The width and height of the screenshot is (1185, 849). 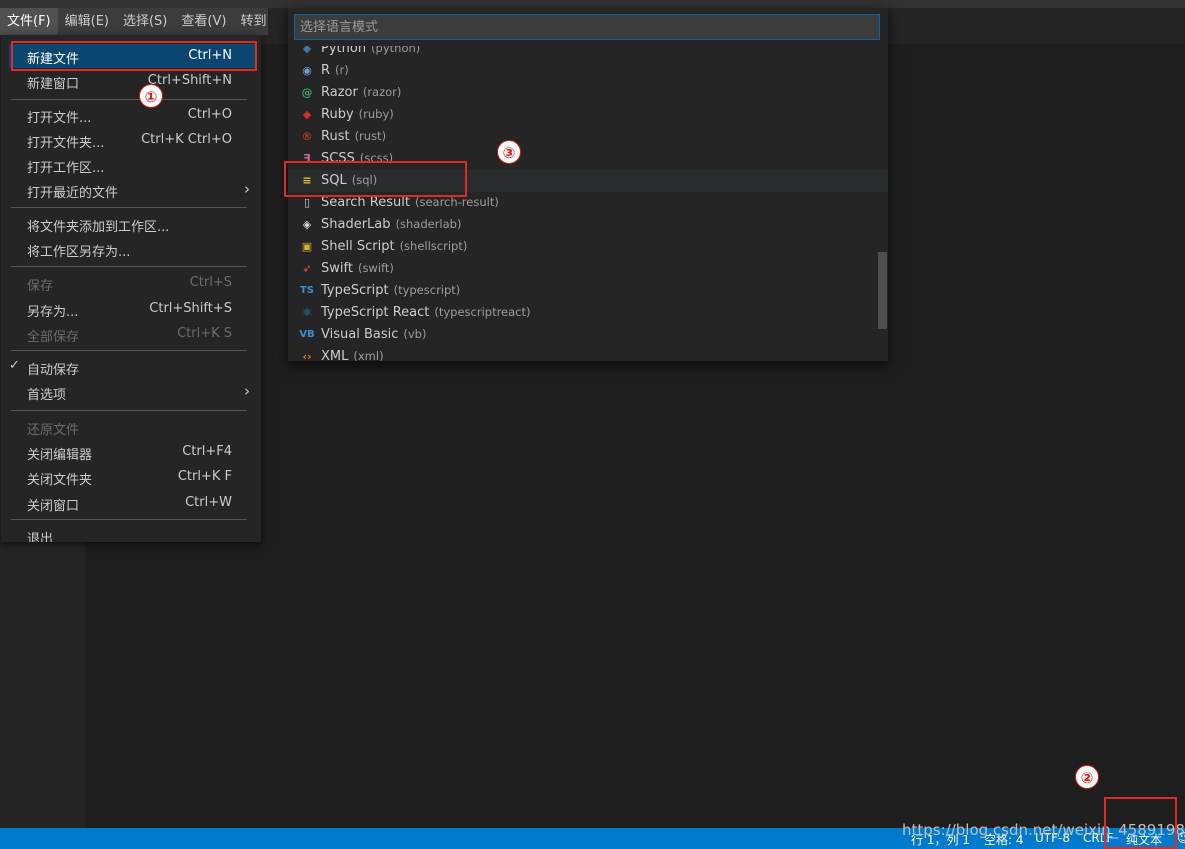 What do you see at coordinates (60, 480) in the screenshot?
I see `menu-item-label: 关闭文件夹` at bounding box center [60, 480].